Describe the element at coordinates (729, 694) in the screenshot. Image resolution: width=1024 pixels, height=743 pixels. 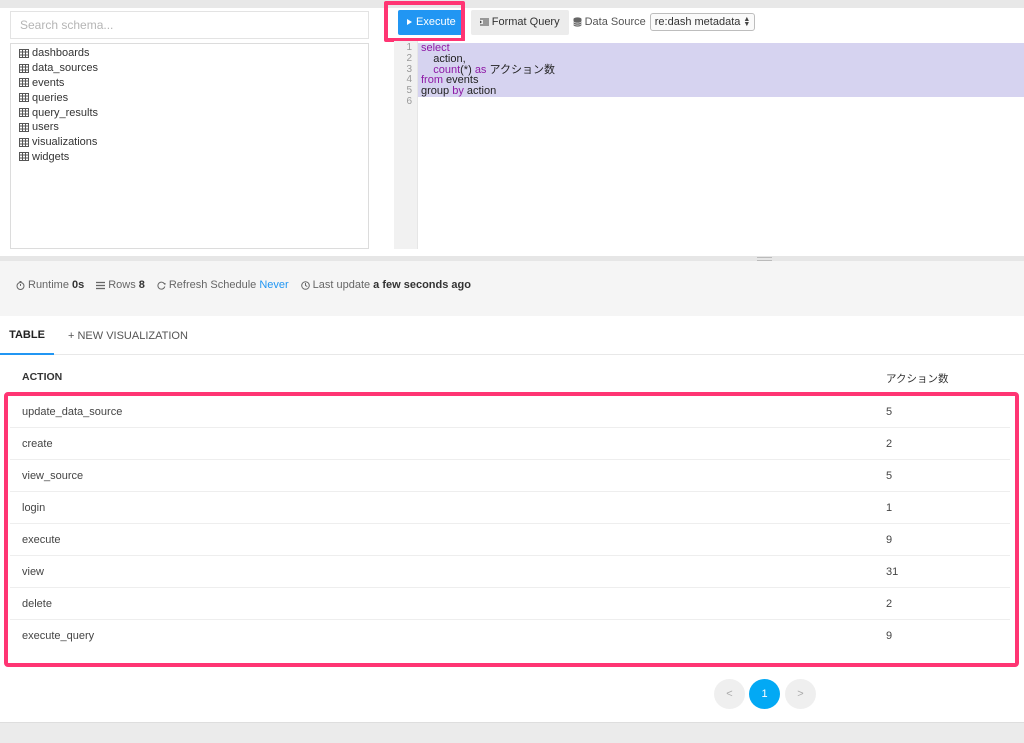
I see `pagination-prev-button: <` at that location.